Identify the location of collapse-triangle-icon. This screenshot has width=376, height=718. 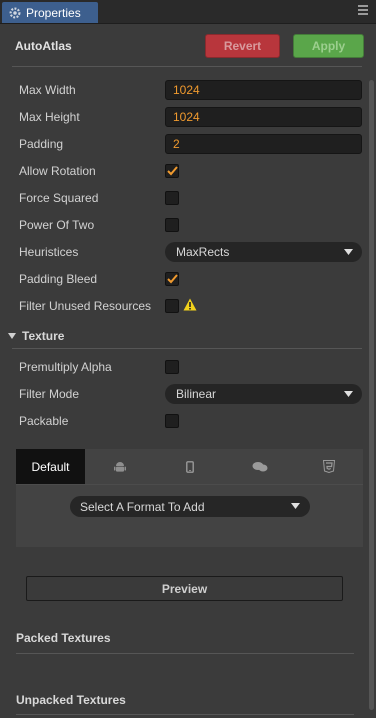
(12, 335).